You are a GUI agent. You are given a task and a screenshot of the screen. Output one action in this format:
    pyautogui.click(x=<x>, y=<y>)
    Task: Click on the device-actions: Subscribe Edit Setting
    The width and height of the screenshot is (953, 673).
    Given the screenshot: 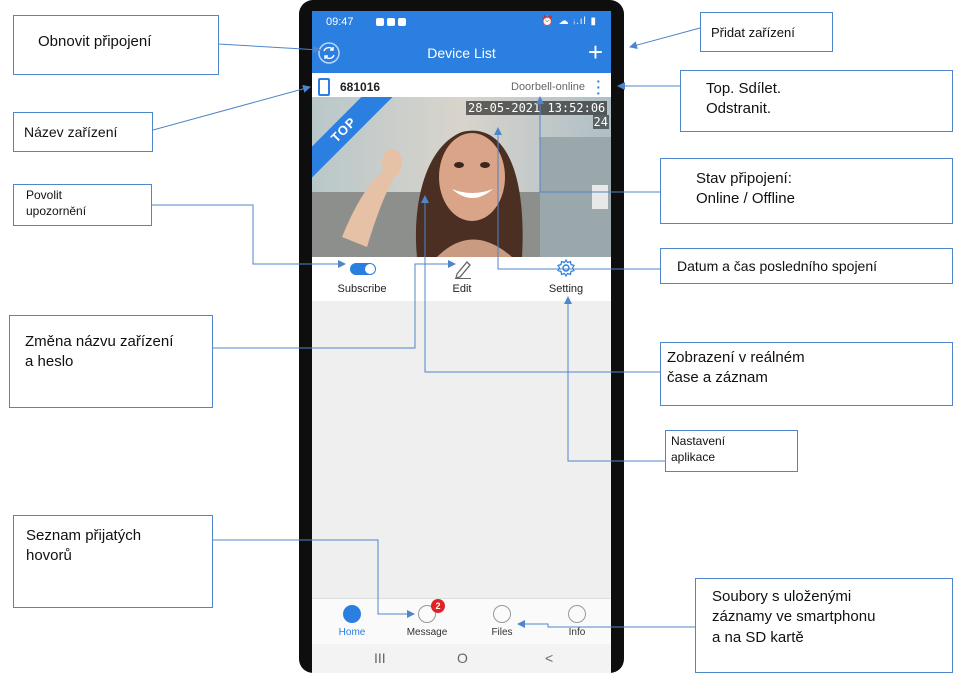 What is the action you would take?
    pyautogui.click(x=461, y=279)
    